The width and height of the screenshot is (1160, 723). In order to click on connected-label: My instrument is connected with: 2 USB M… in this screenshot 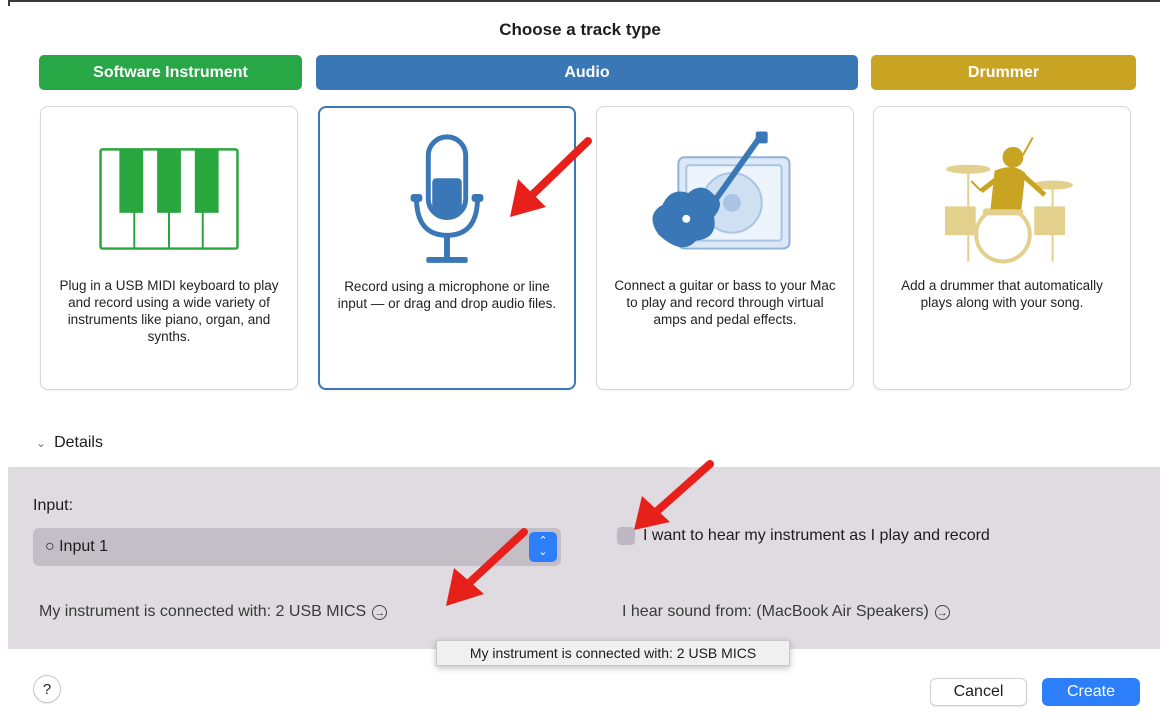, I will do `click(203, 611)`.